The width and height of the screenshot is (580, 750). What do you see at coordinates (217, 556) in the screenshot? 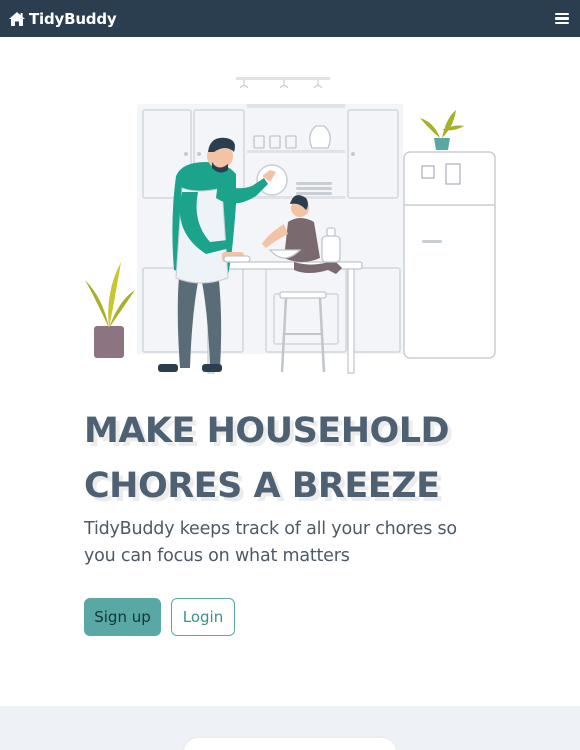
I see `hero-subtitle-line-2: you can focus on what matters` at bounding box center [217, 556].